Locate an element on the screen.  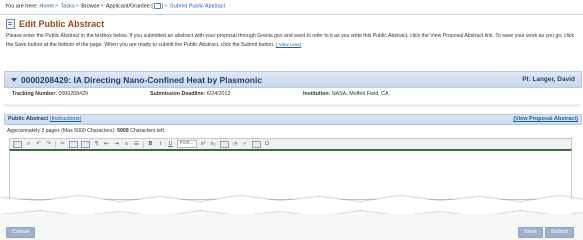
submit-button: Submit is located at coordinates (560, 232).